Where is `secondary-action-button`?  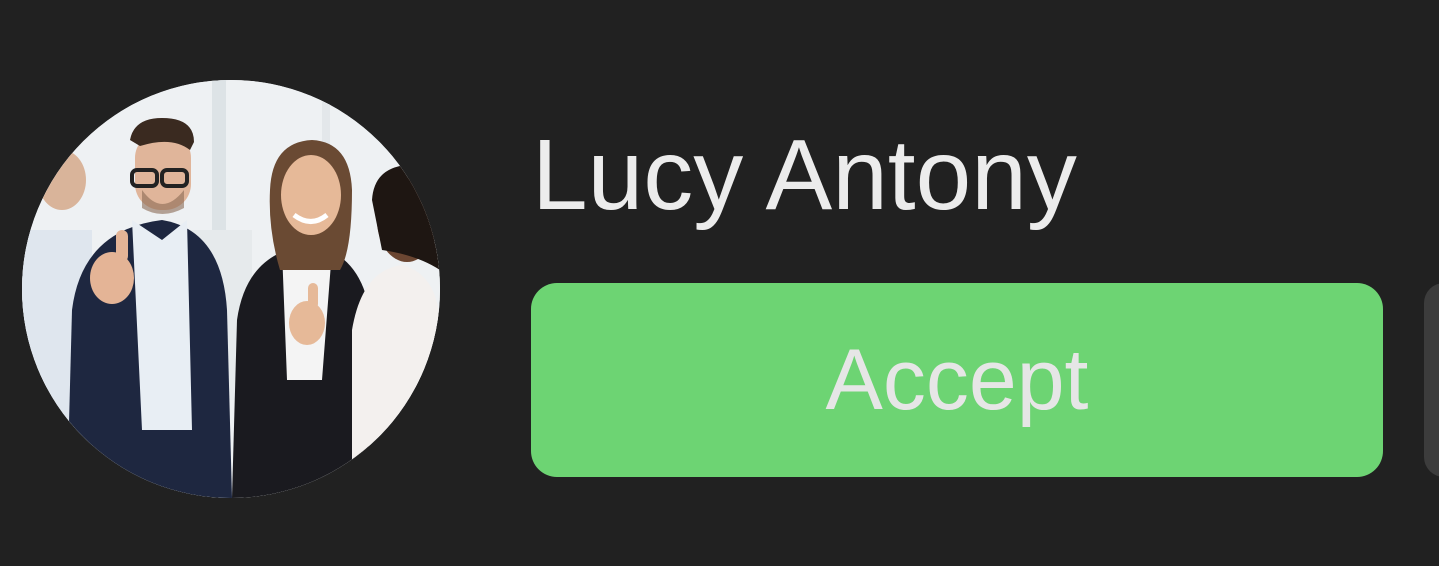
secondary-action-button is located at coordinates (1431, 380).